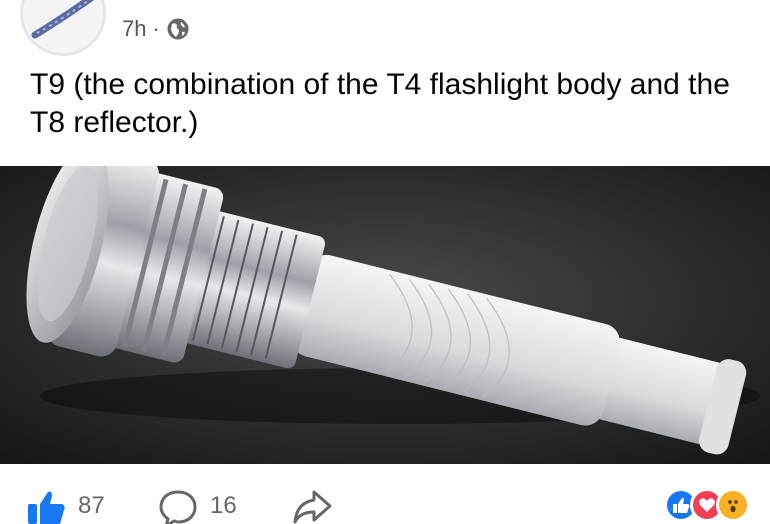 The height and width of the screenshot is (524, 770). What do you see at coordinates (385, 30) in the screenshot?
I see `post-header: 7h ·` at bounding box center [385, 30].